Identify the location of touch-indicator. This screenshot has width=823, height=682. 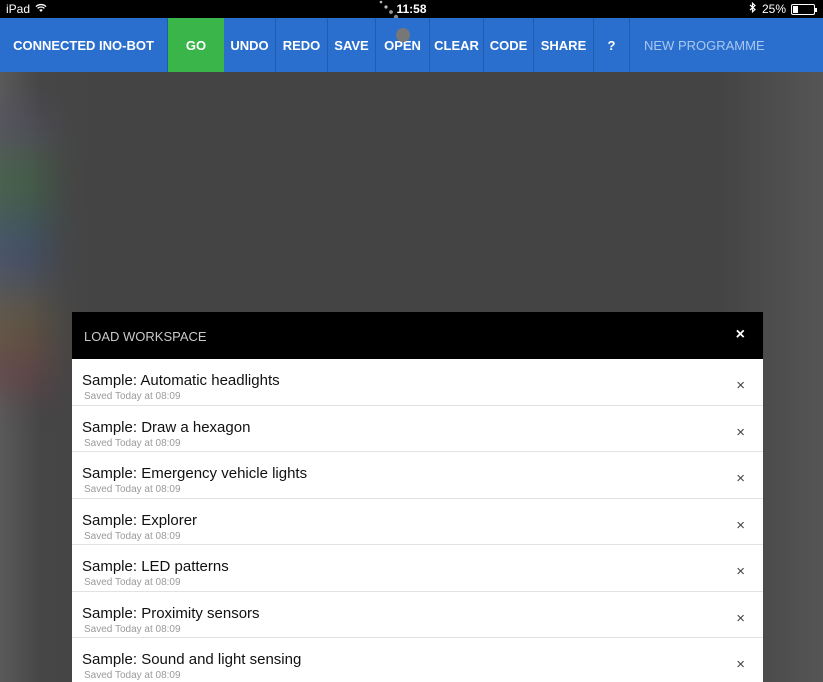
(403, 35).